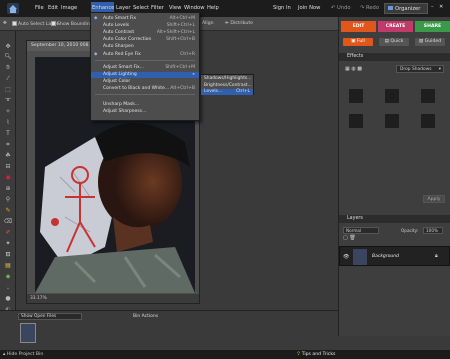 The image size is (450, 359). Describe the element at coordinates (8, 178) in the screenshot. I see `red-eye-tool-icon: ◉` at that location.